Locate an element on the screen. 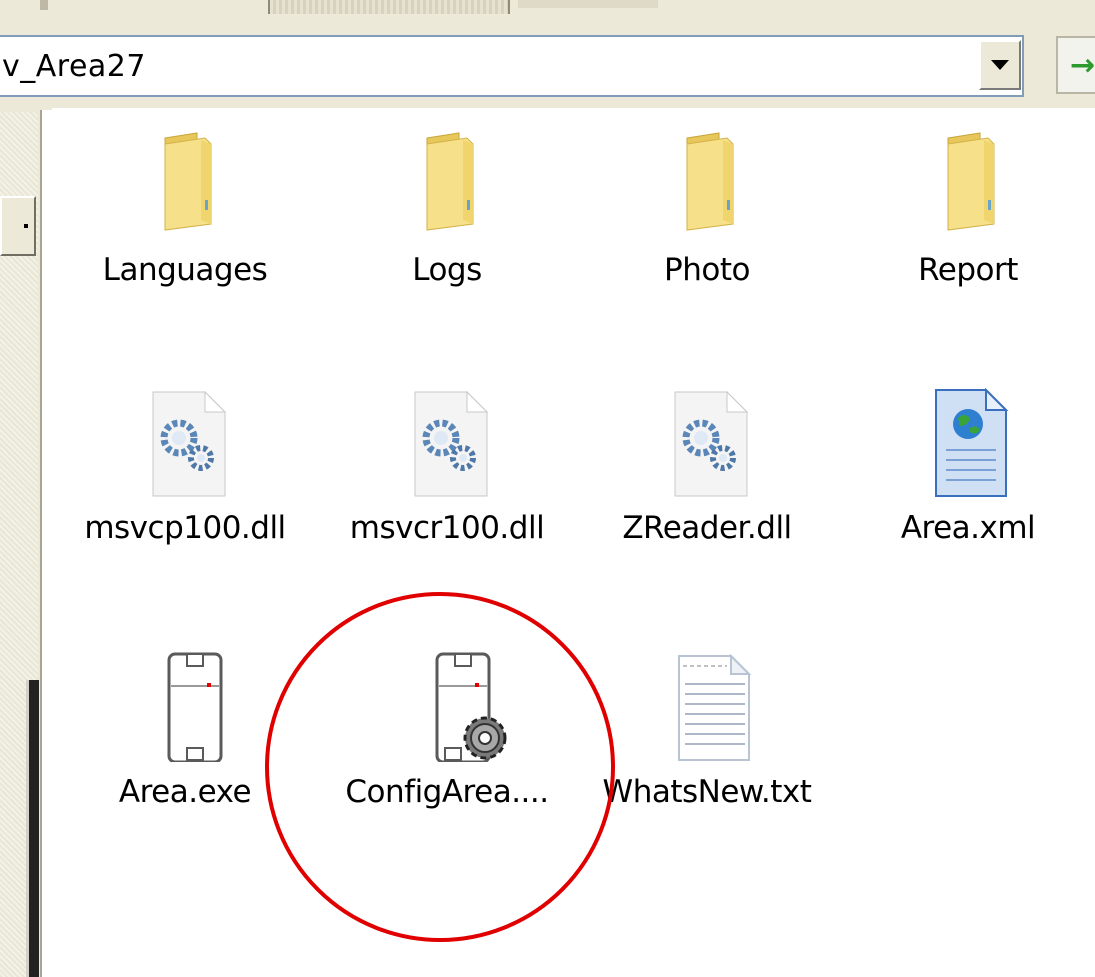 The image size is (1095, 977). chevron-down-icon is located at coordinates (1000, 65).